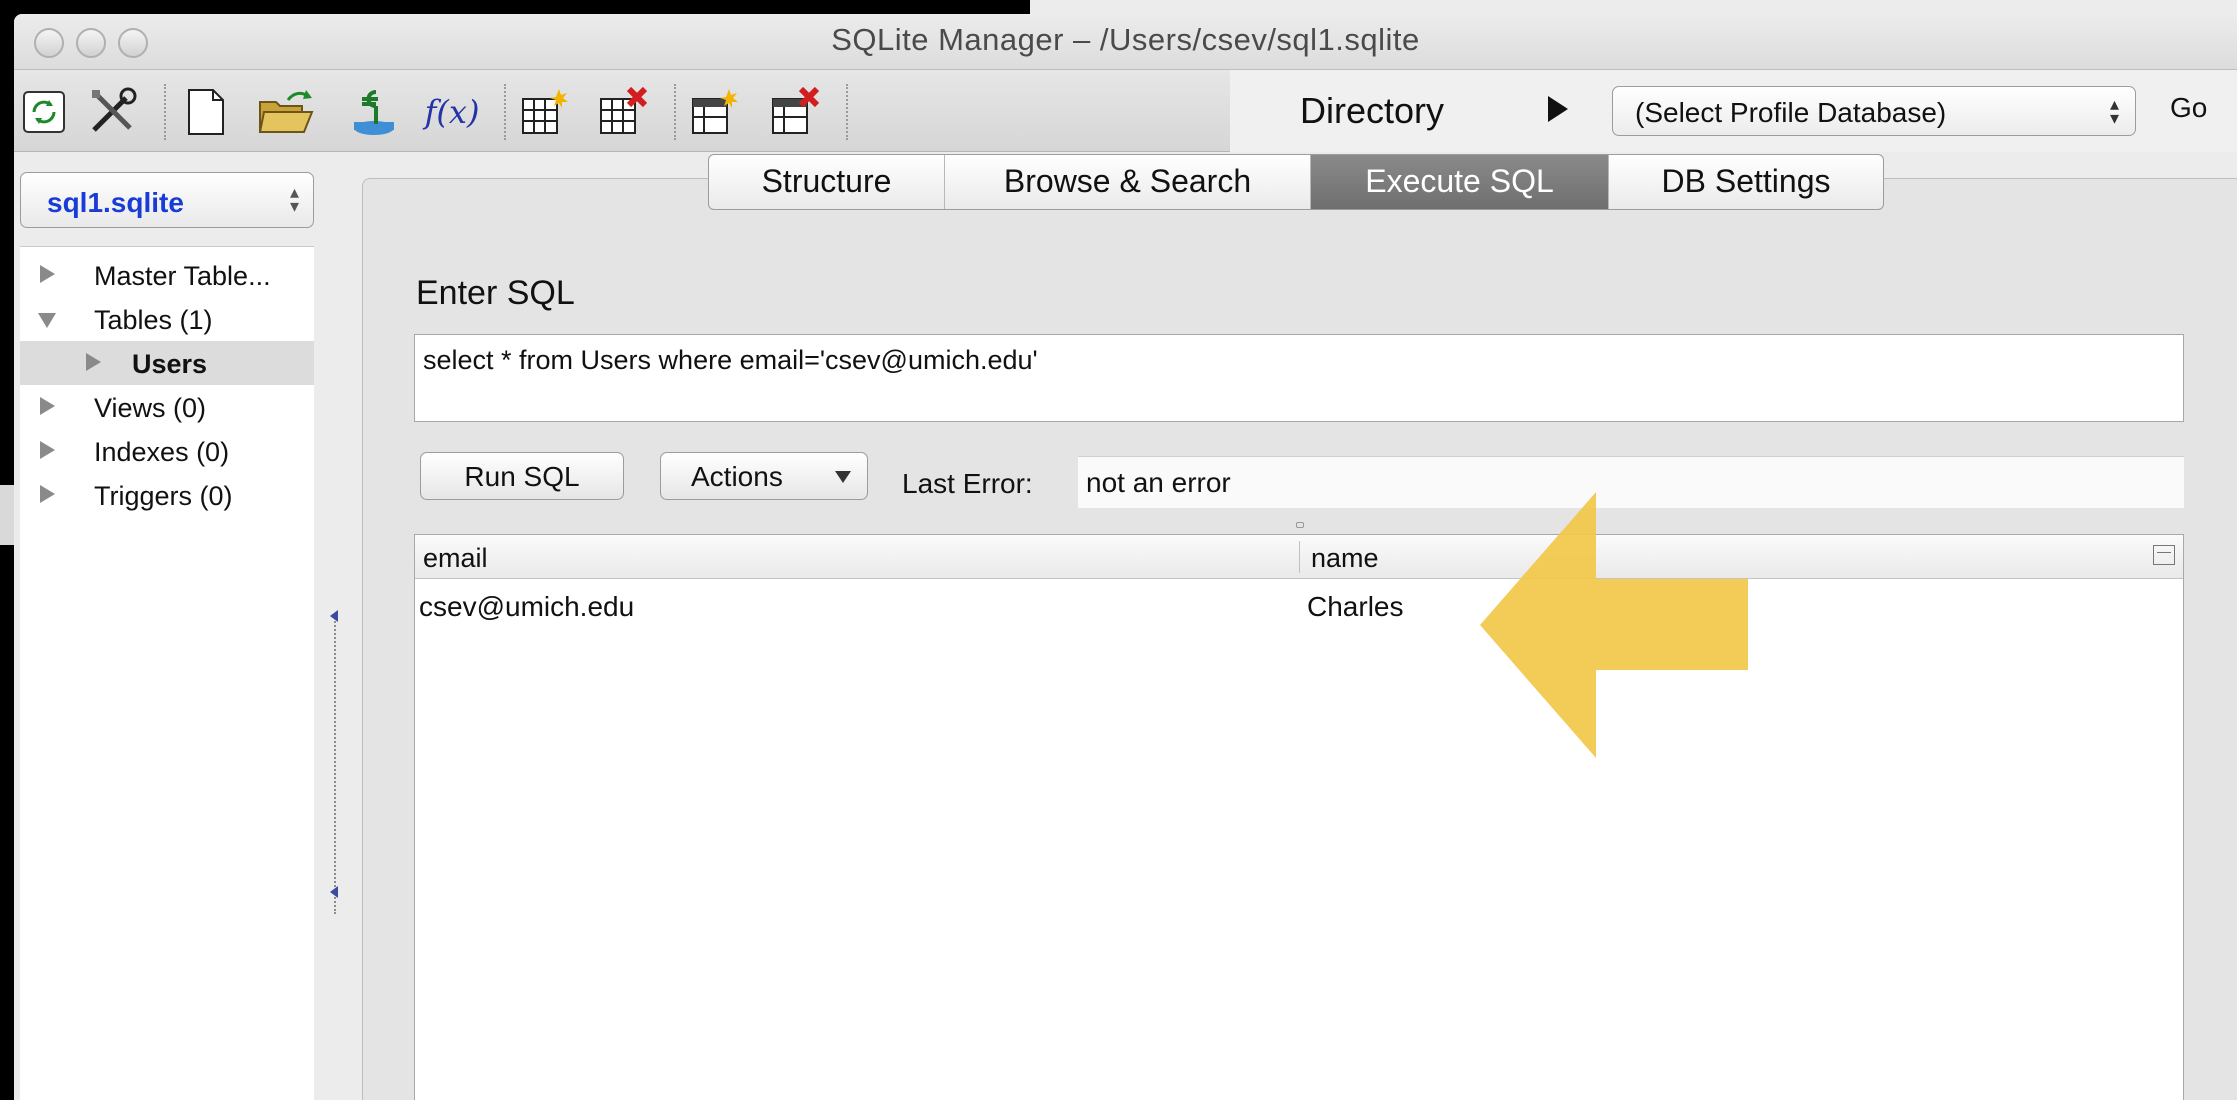 This screenshot has width=2237, height=1100. I want to click on tree-item-label: Indexes (0), so click(162, 452).